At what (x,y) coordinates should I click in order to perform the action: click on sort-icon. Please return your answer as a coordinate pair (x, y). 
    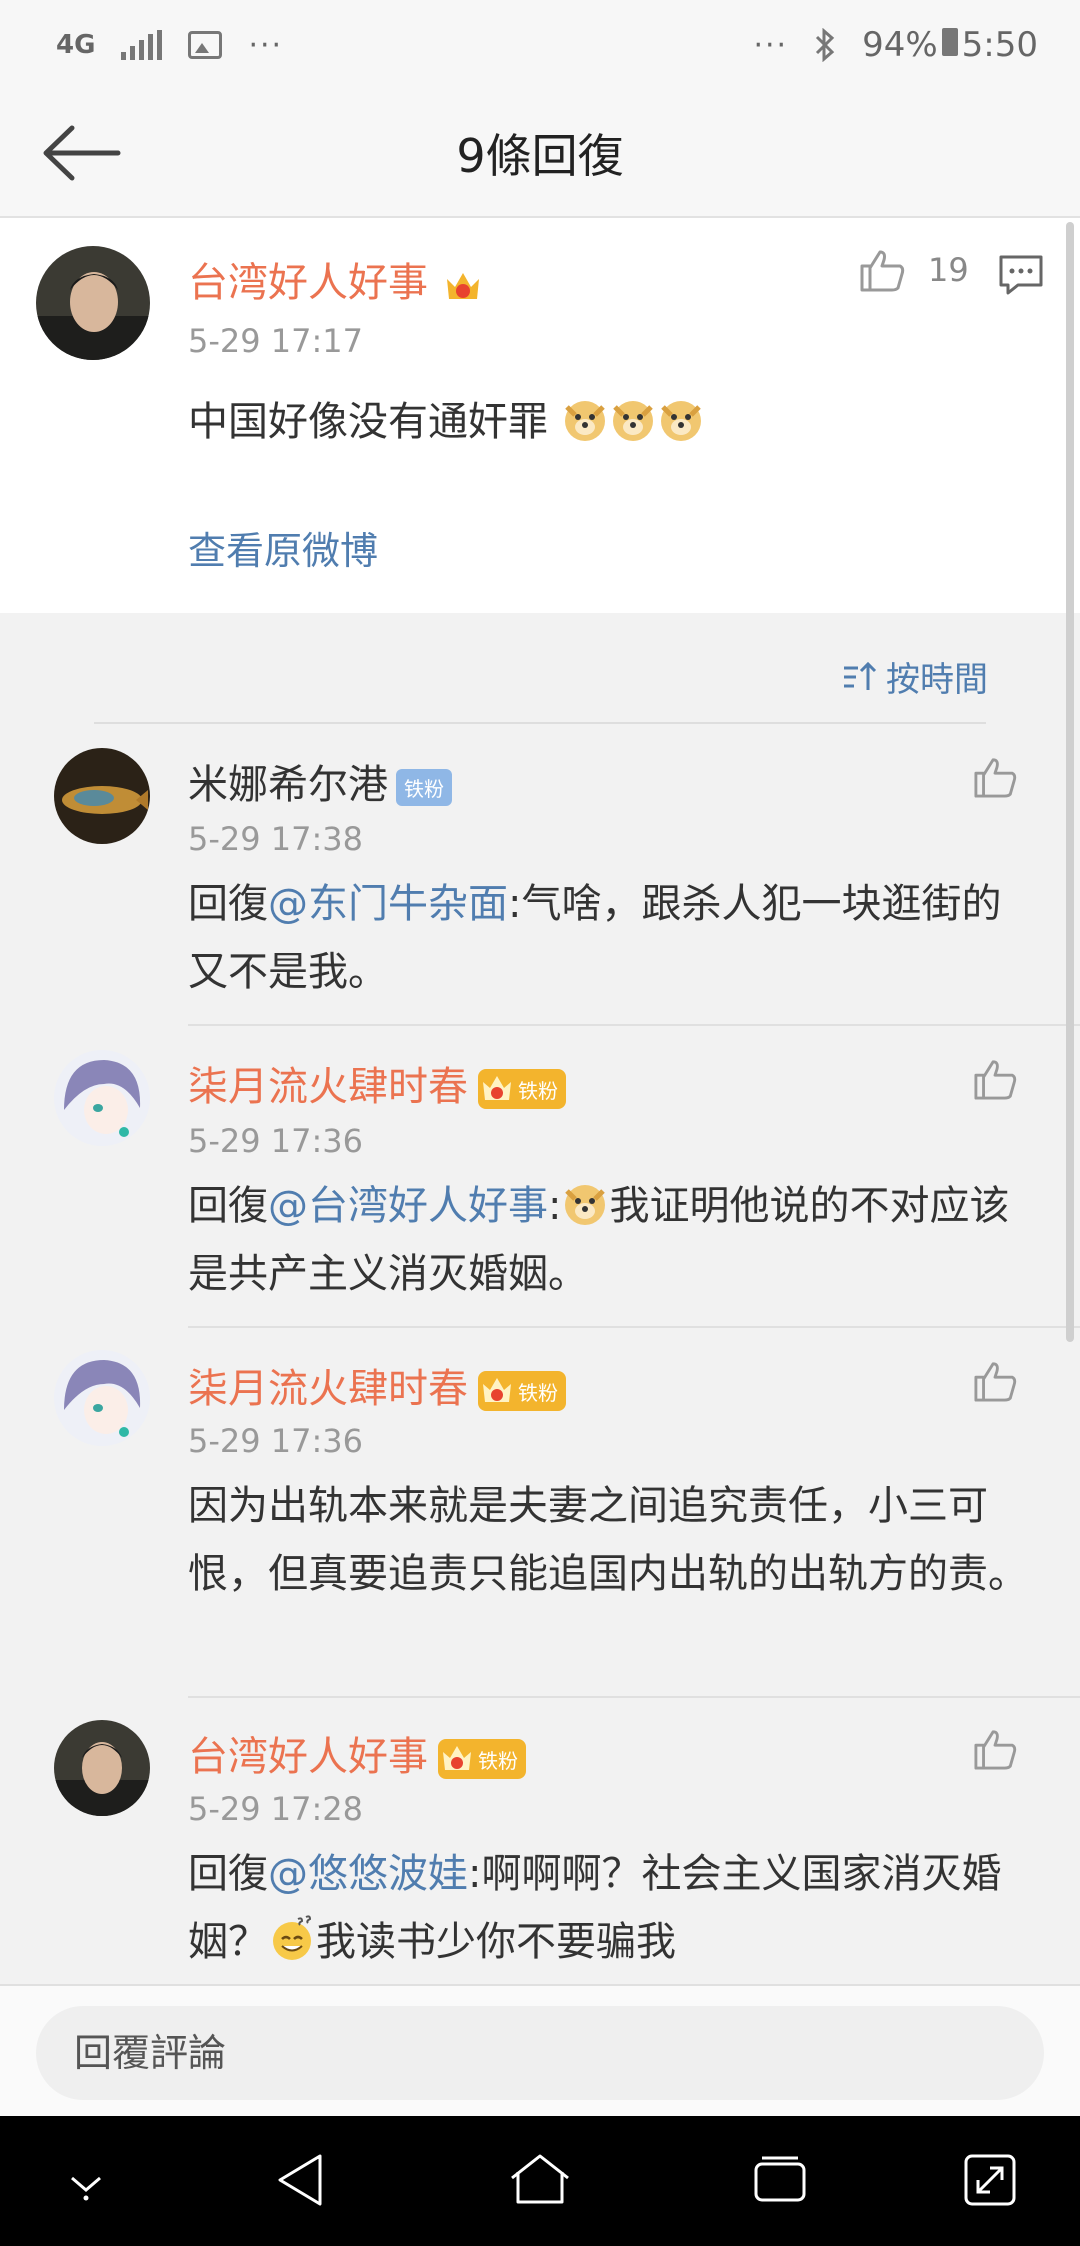
    Looking at the image, I should click on (860, 675).